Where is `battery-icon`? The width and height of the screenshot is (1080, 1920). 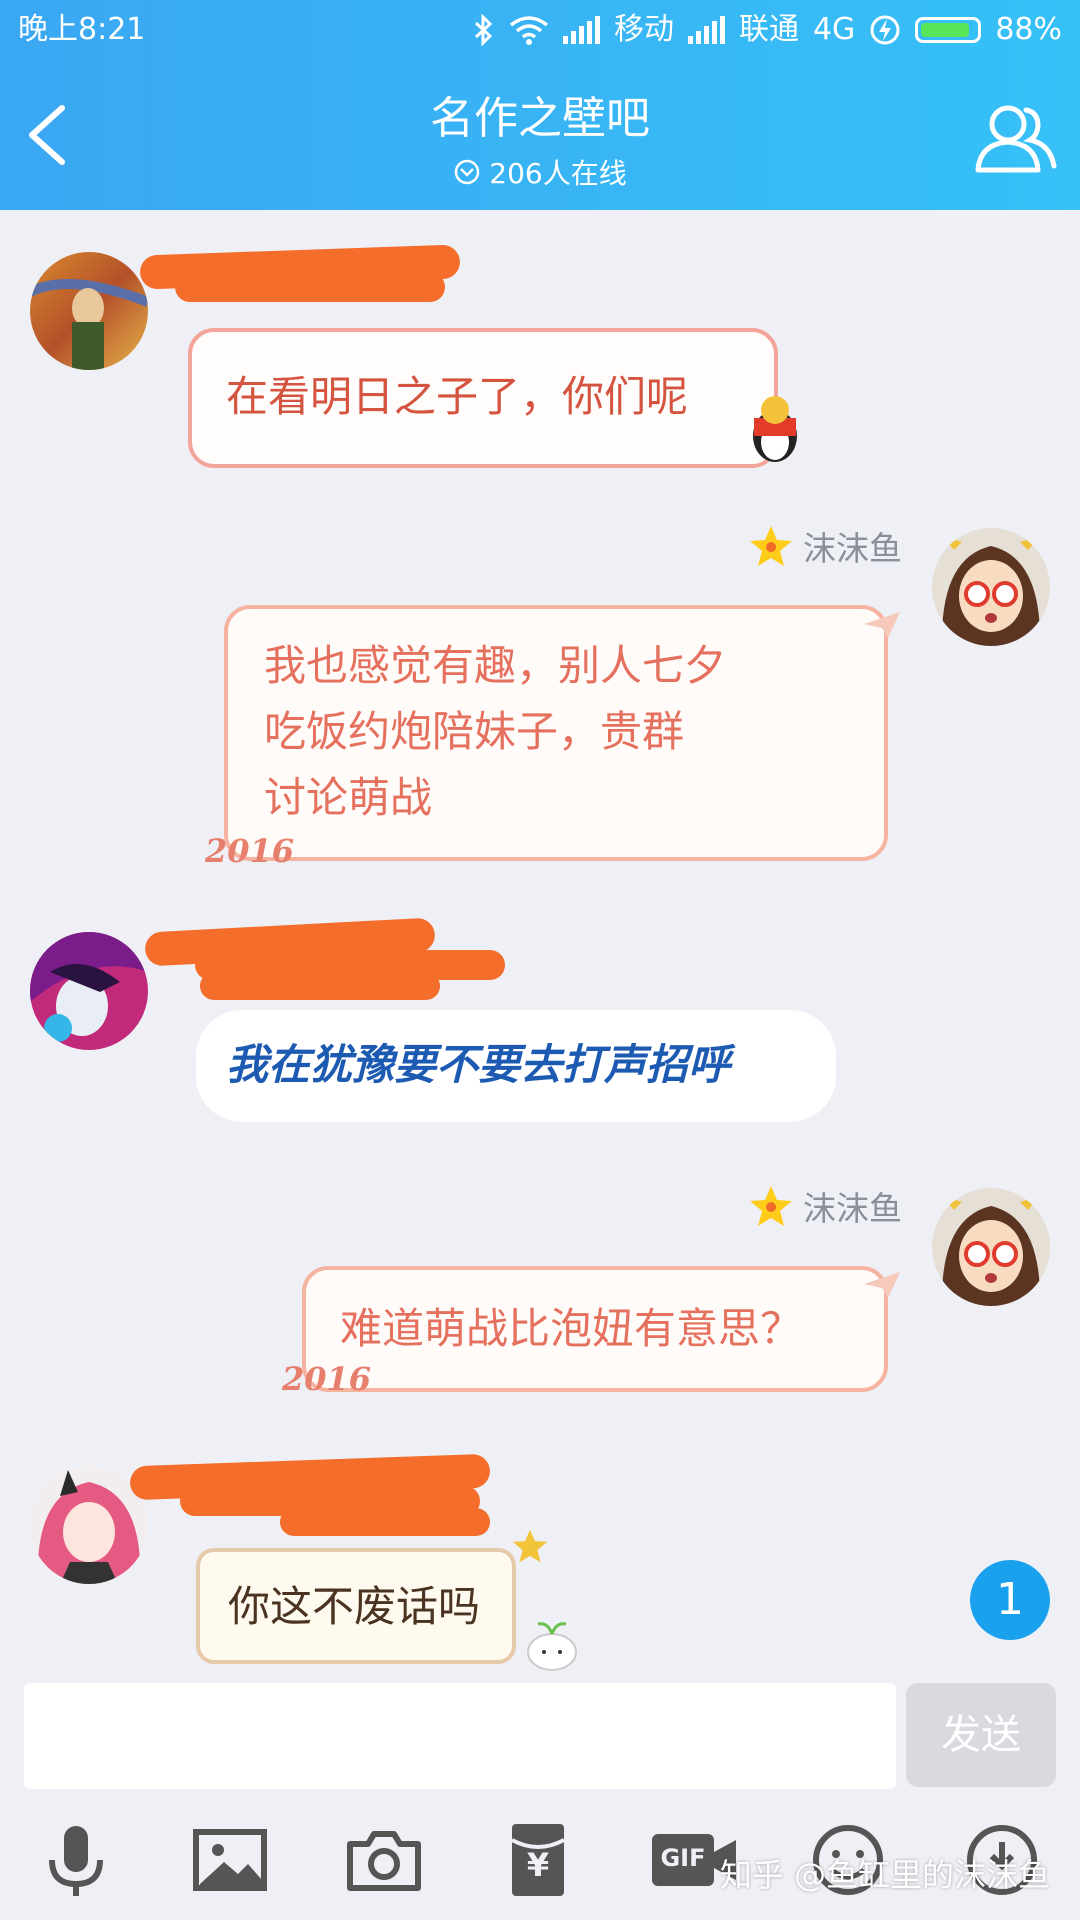
battery-icon is located at coordinates (948, 30).